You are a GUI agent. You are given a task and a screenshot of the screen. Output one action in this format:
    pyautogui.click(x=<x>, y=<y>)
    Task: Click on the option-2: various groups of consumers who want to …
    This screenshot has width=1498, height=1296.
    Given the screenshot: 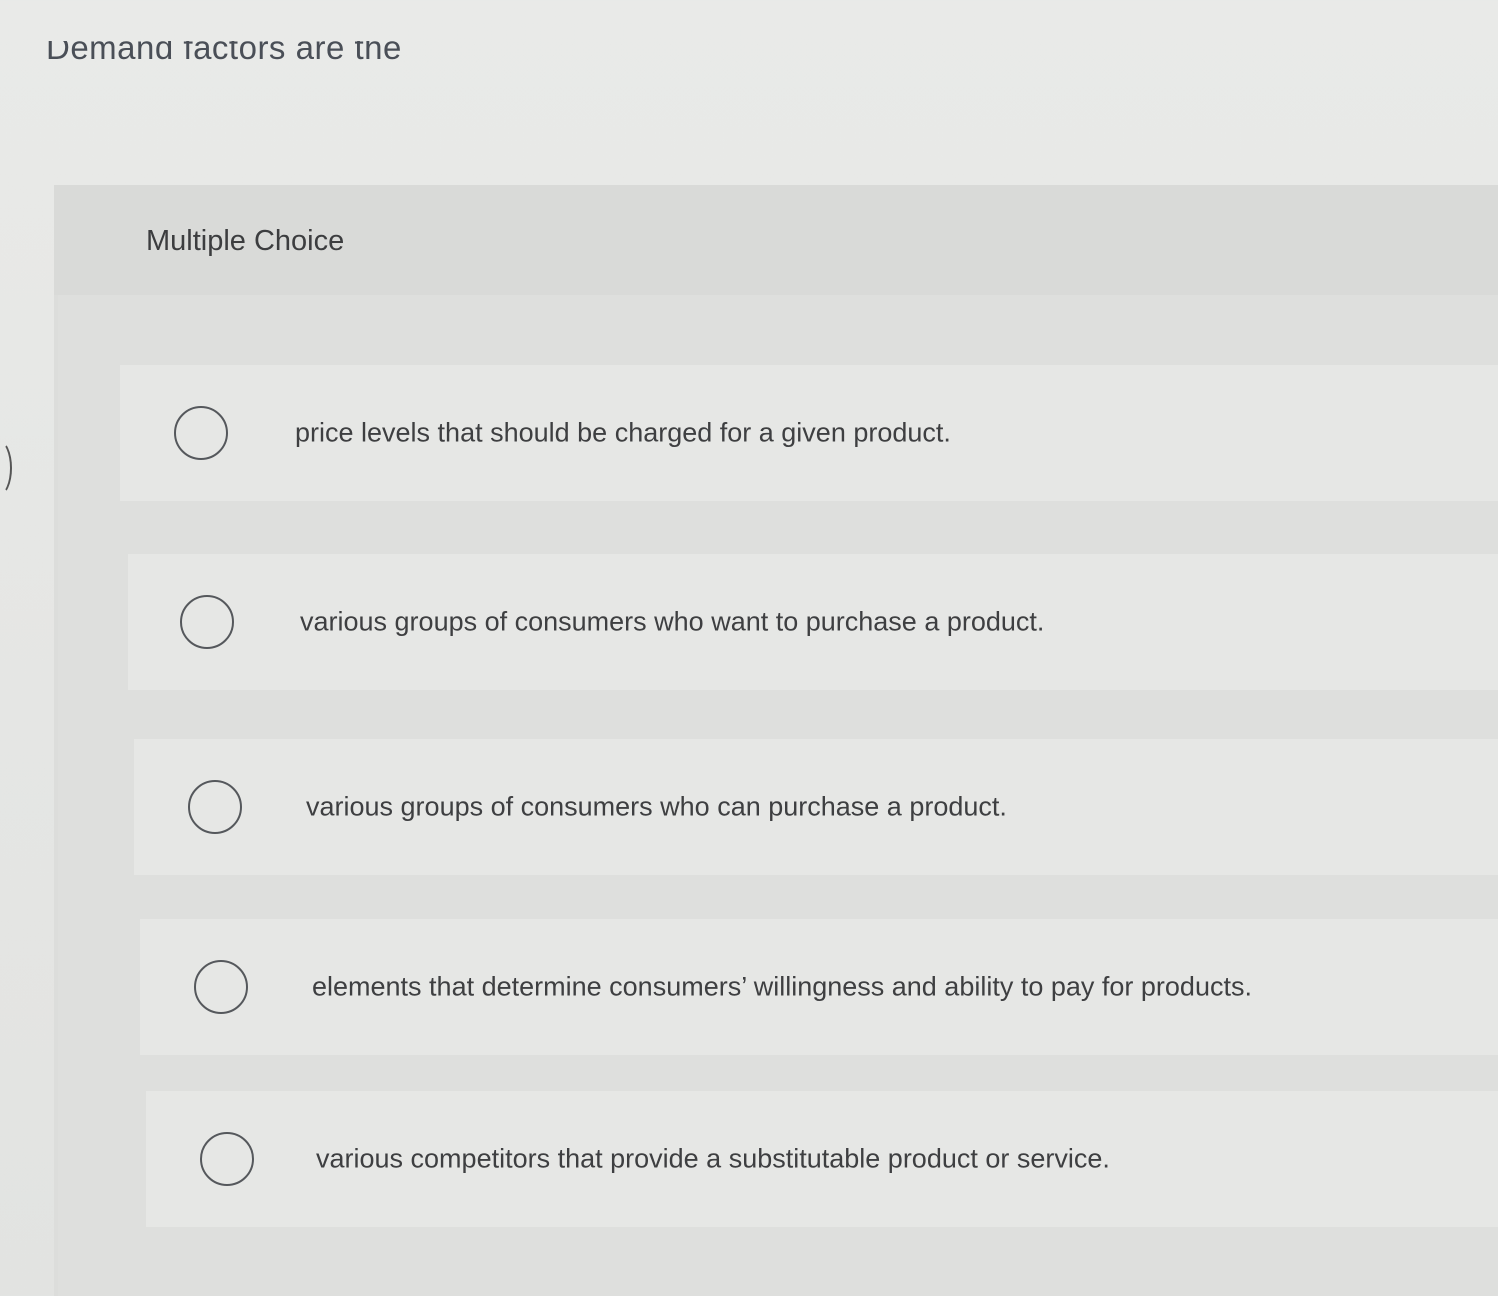 What is the action you would take?
    pyautogui.click(x=813, y=622)
    